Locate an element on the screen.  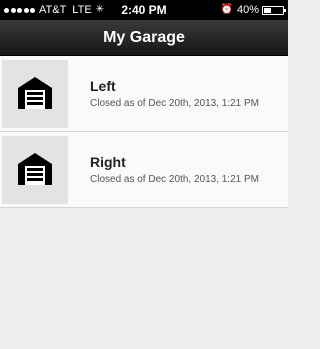
navigation-bar: My Garage is located at coordinates (144, 38).